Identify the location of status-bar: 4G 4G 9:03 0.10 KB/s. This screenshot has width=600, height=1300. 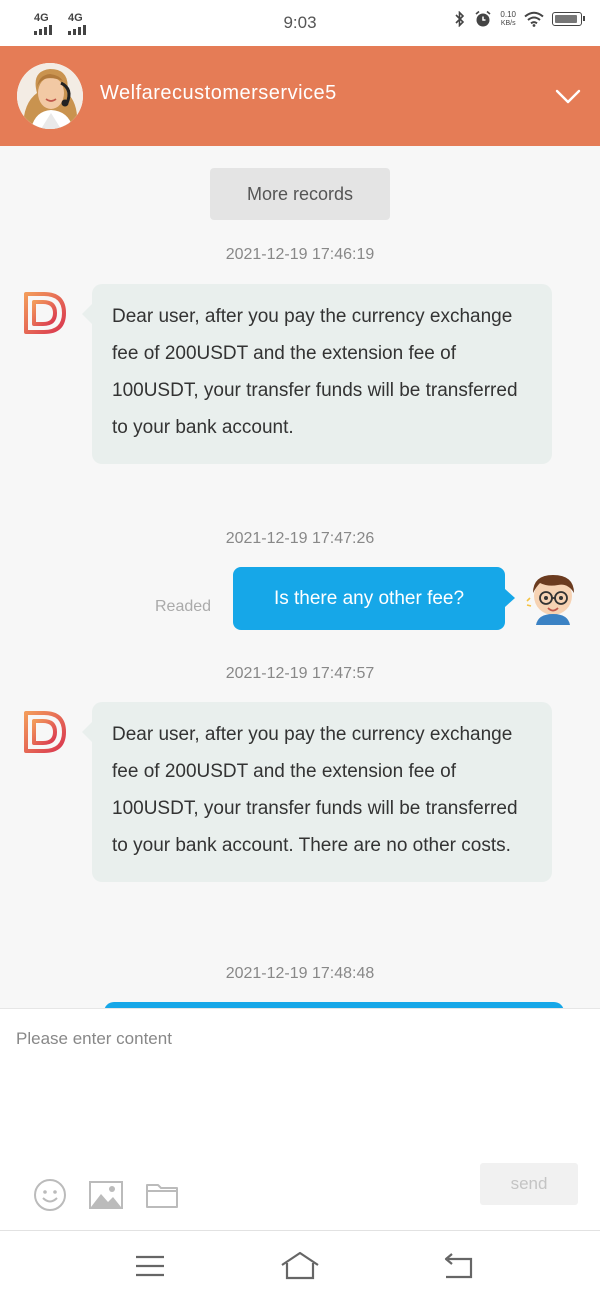
(300, 23).